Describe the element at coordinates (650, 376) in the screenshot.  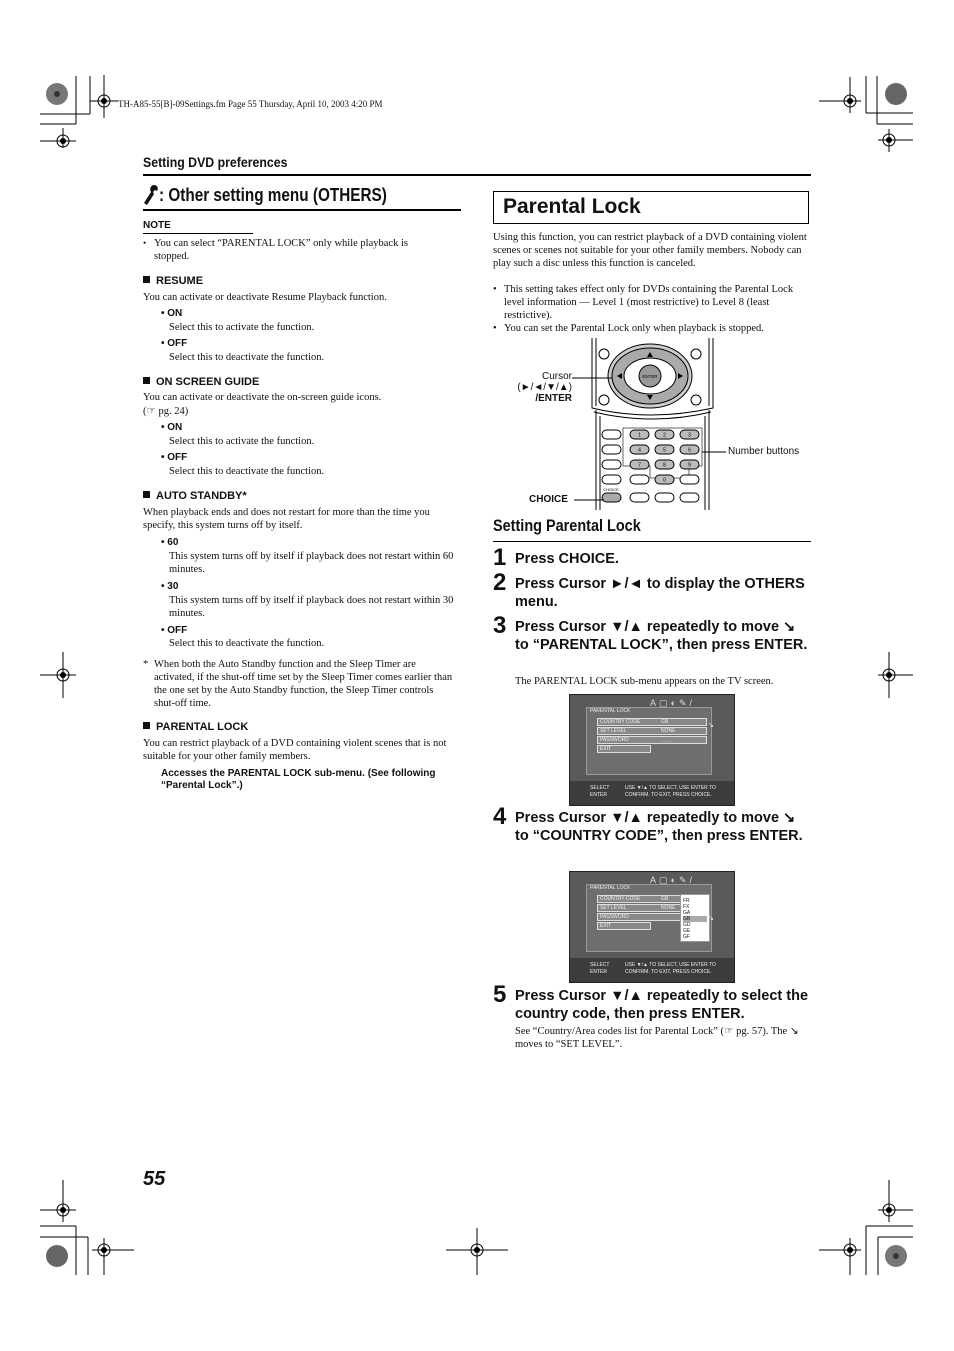
I see `enter-button-label: ENTER` at that location.